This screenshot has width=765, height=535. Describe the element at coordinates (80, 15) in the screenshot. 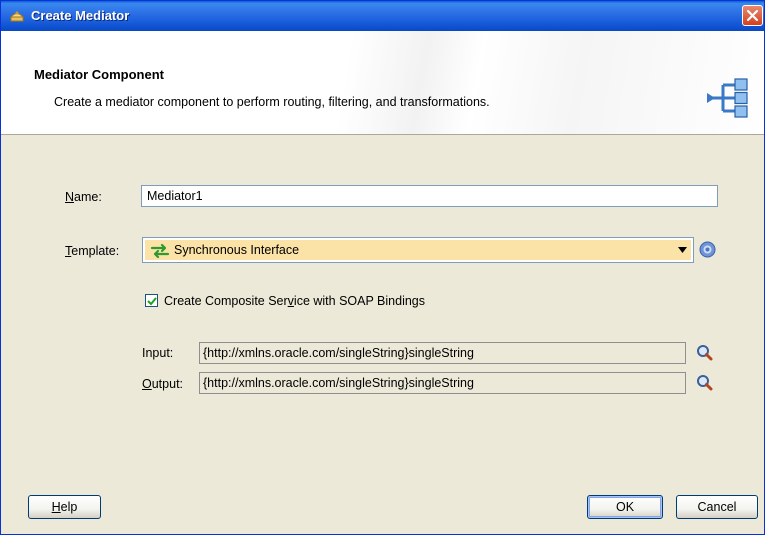

I see `window-title: Create Mediator` at that location.